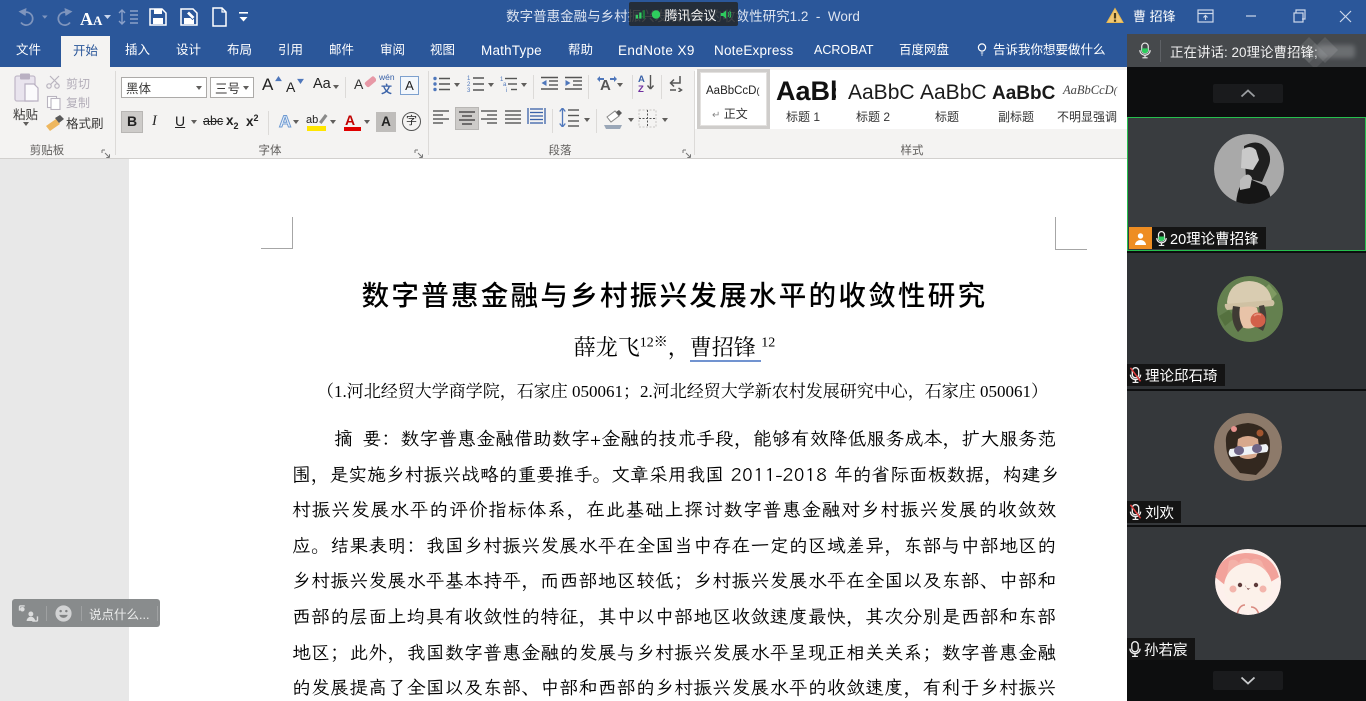 The width and height of the screenshot is (1366, 701). Describe the element at coordinates (641, 89) in the screenshot. I see `svg-text: Z` at that location.